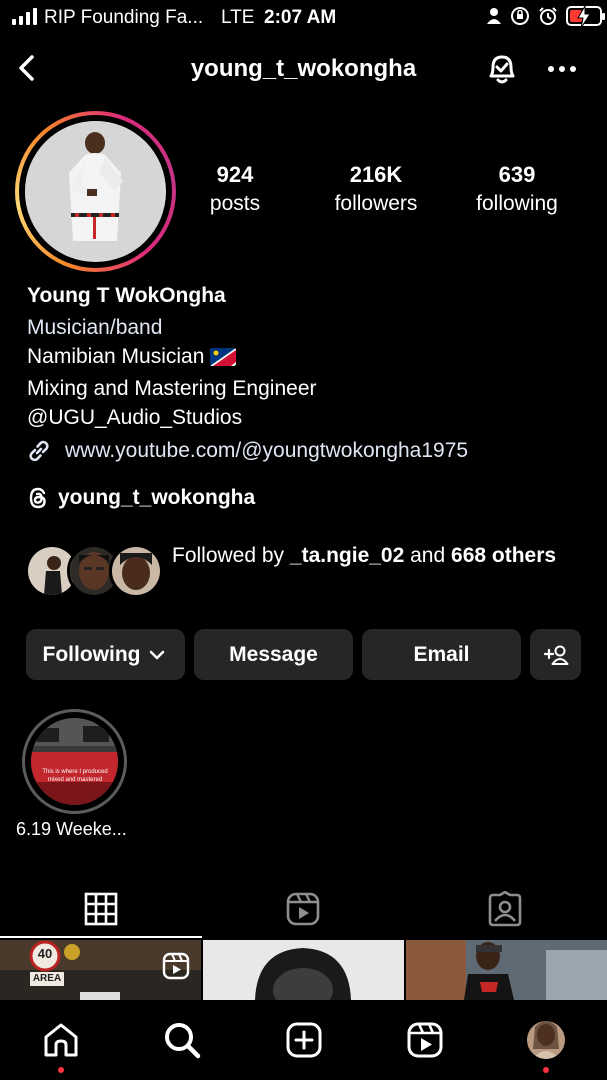  What do you see at coordinates (503, 555) in the screenshot?
I see `mutual-followers-others: 668 others` at bounding box center [503, 555].